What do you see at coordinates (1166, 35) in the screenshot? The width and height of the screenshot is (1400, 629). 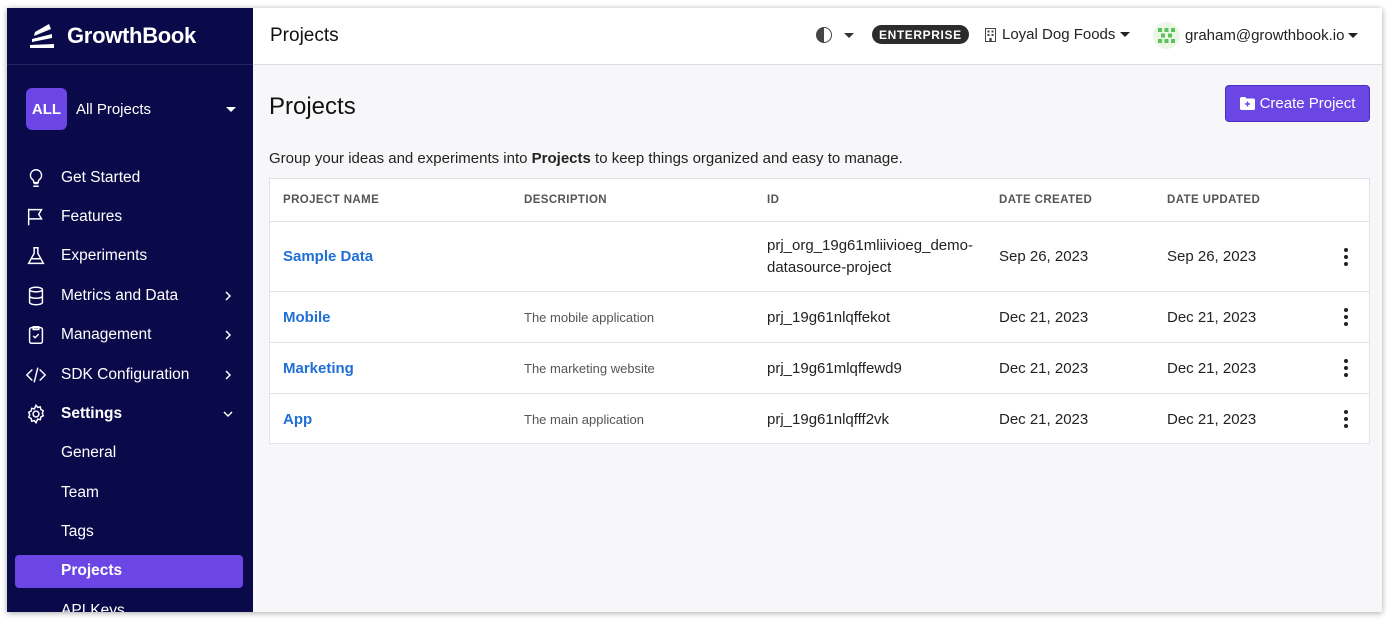 I see `avatar` at bounding box center [1166, 35].